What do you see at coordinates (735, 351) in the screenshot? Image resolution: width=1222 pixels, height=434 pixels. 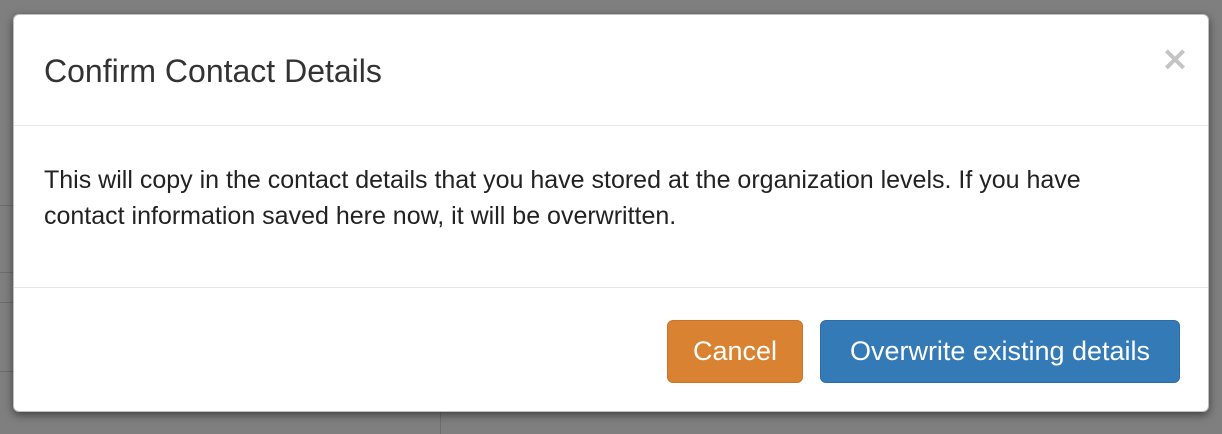 I see `cancel-button: Cancel` at bounding box center [735, 351].